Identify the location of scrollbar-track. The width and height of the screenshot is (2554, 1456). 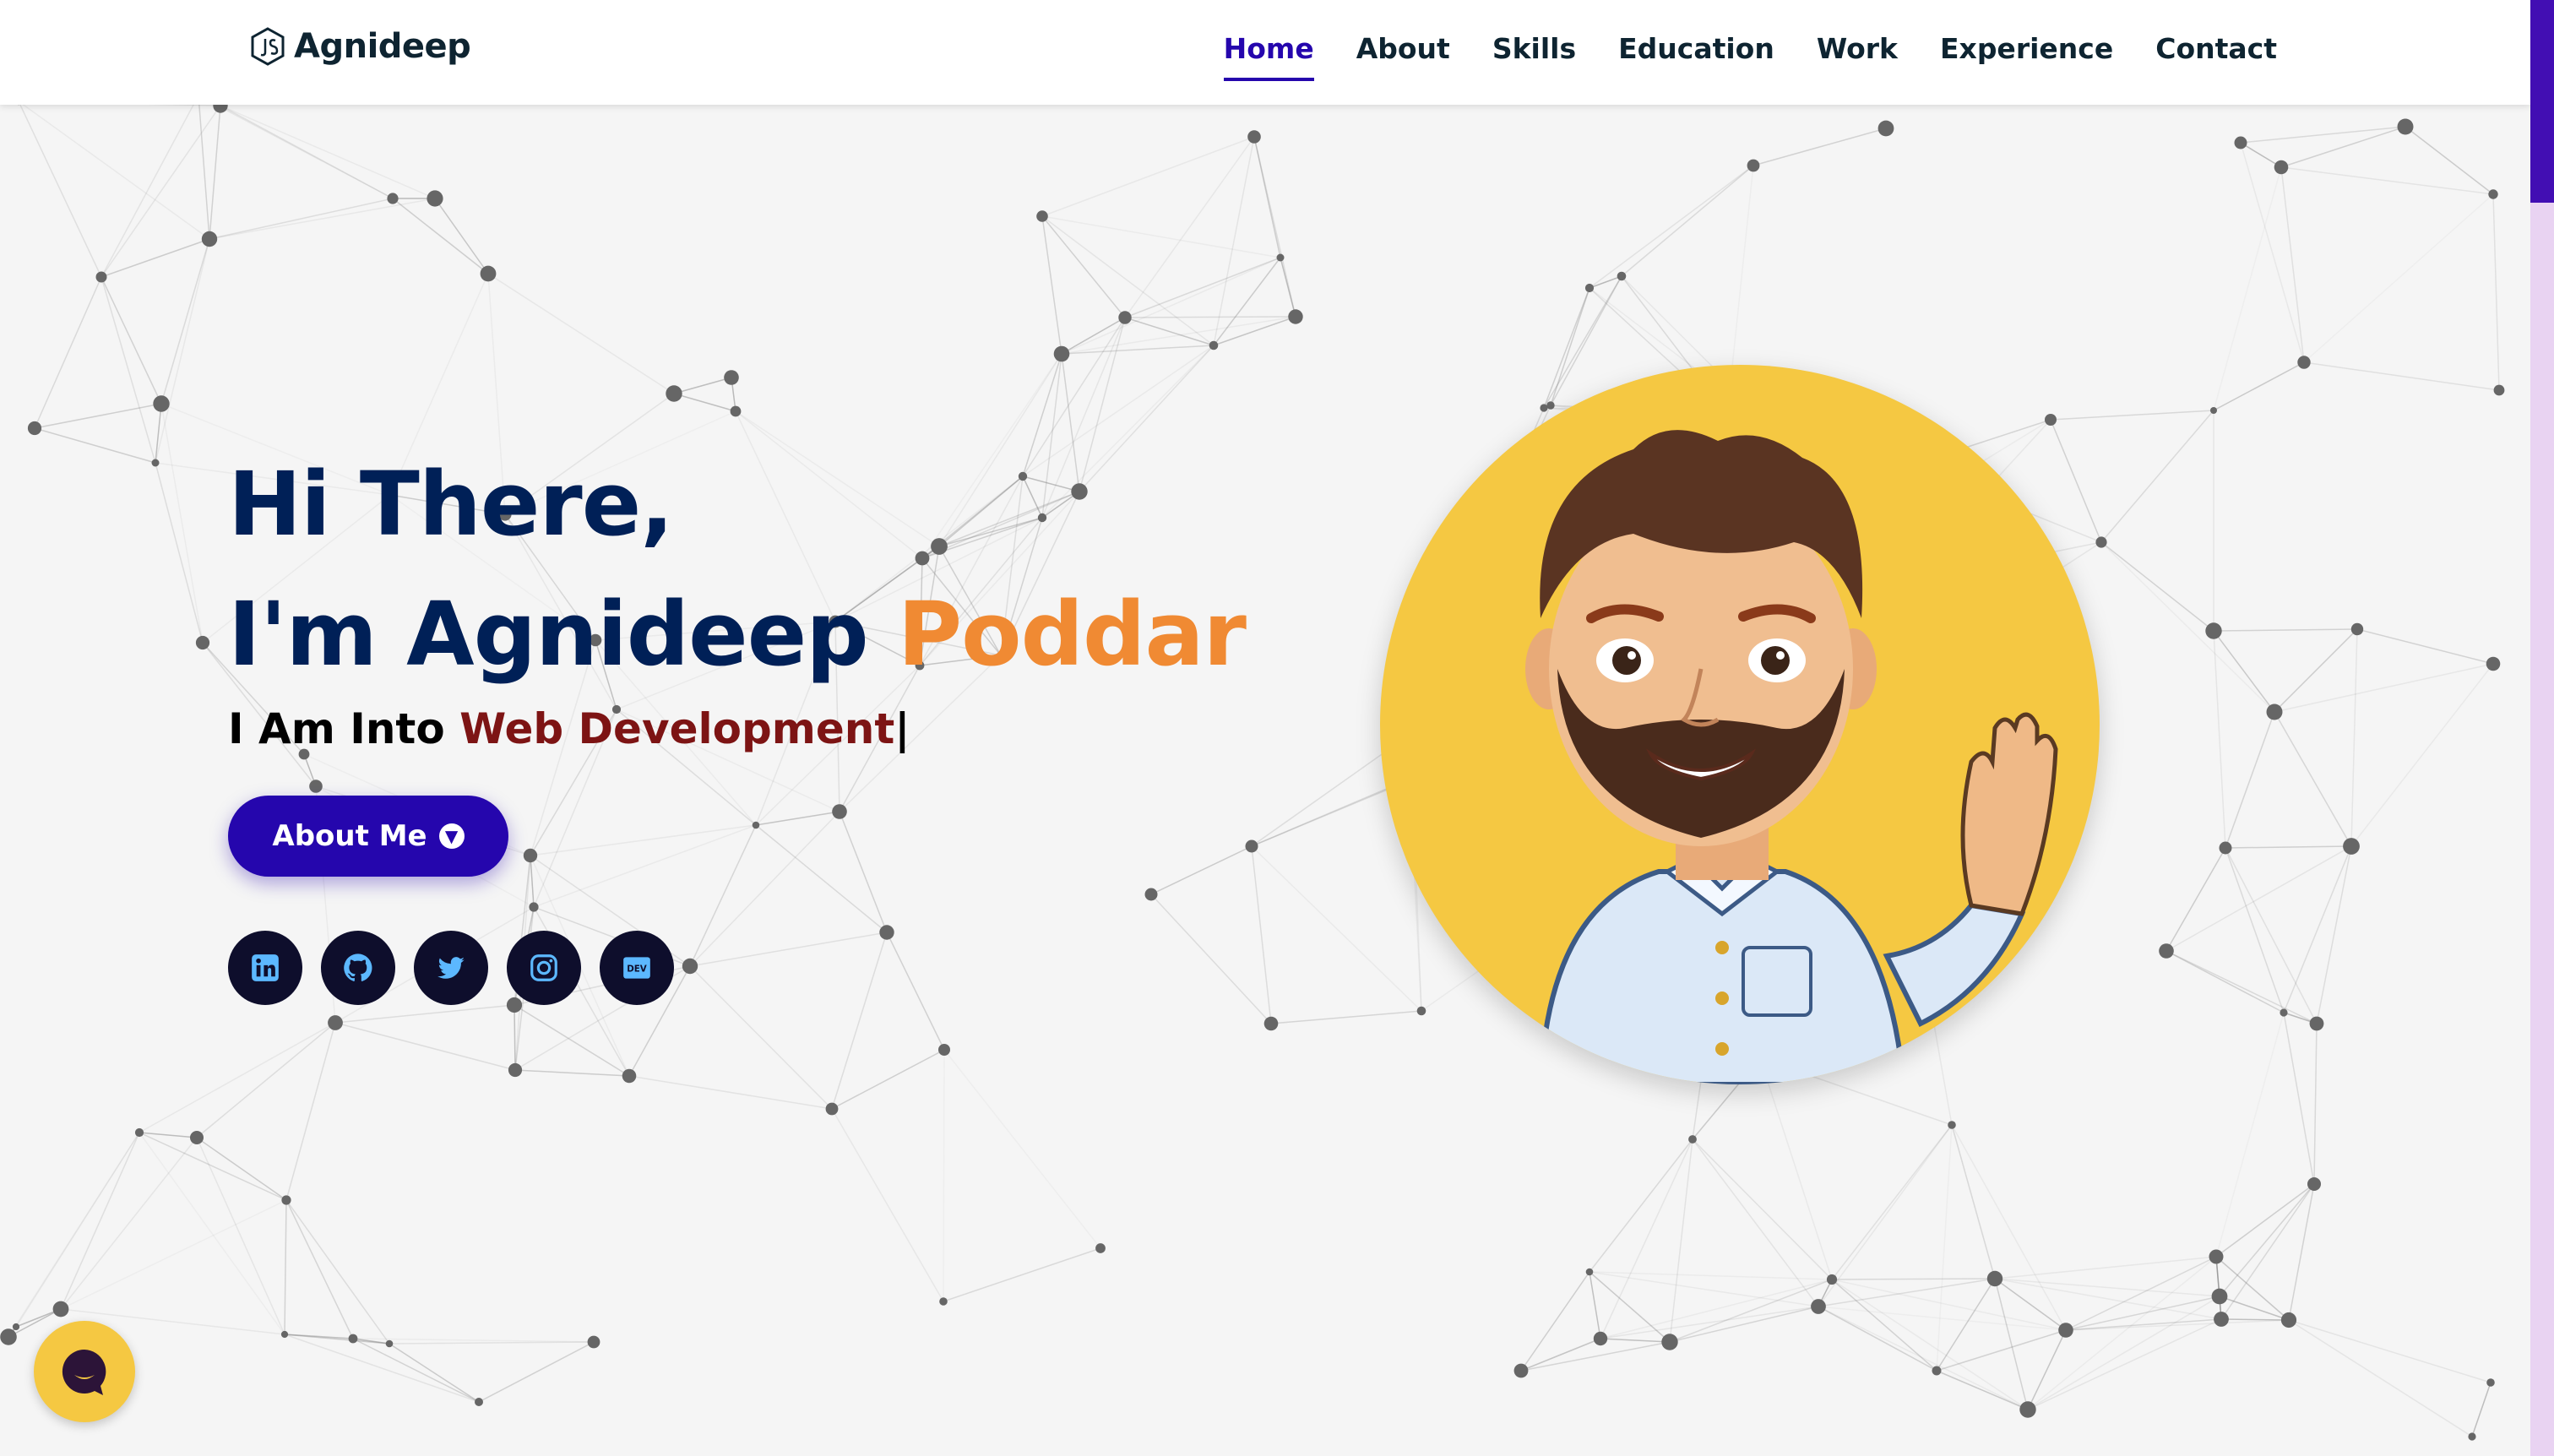
(2542, 728).